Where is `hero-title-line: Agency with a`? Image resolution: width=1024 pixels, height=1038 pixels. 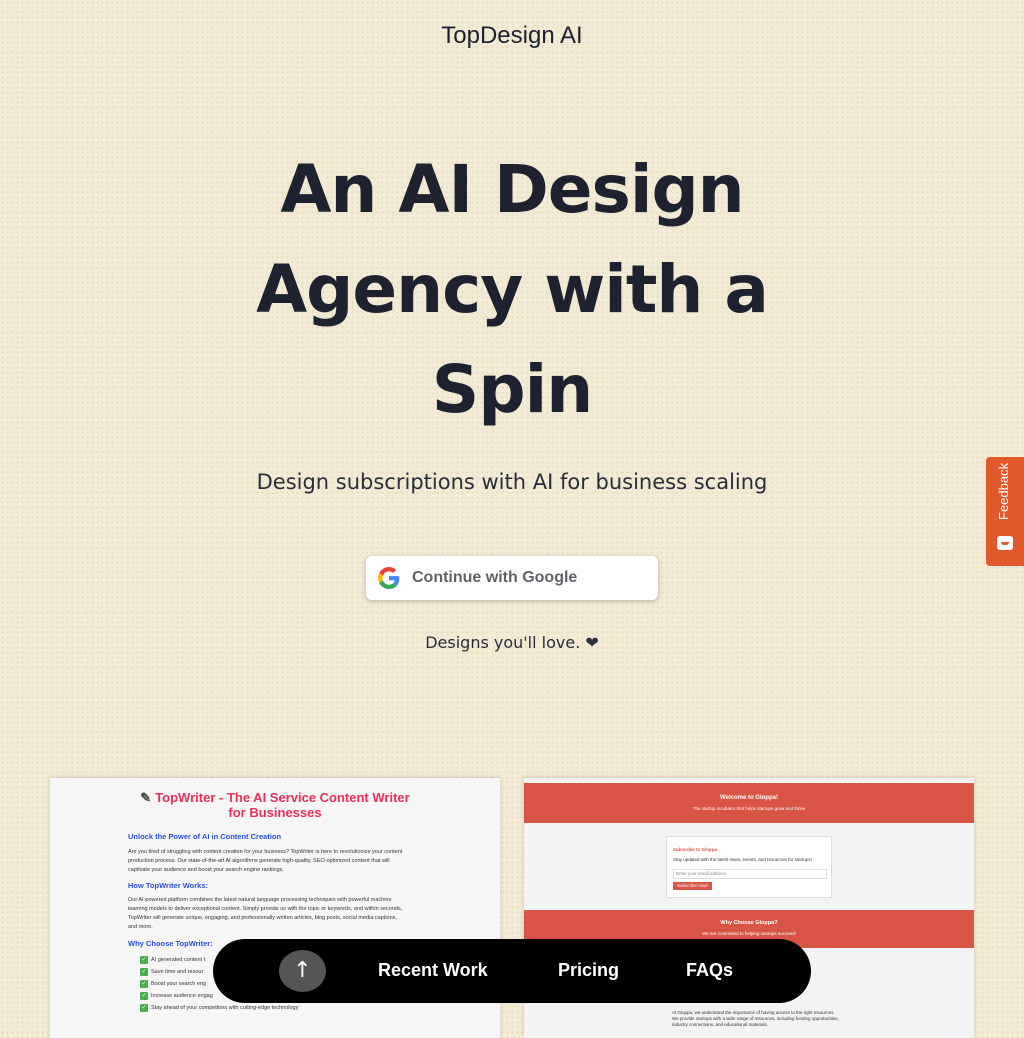
hero-title-line: Agency with a is located at coordinates (512, 289).